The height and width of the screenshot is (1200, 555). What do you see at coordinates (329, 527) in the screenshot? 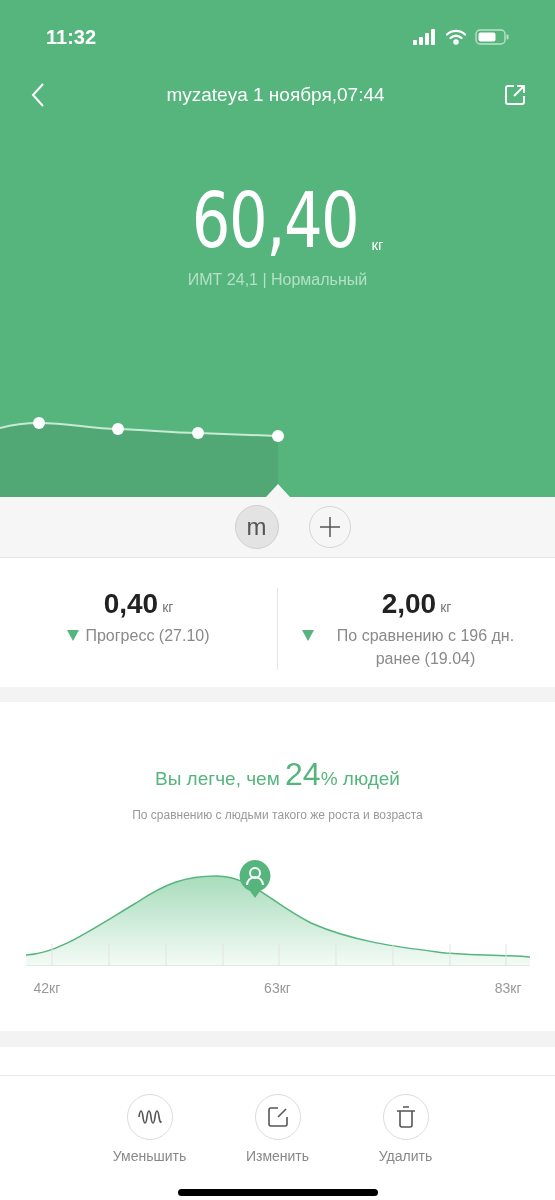
I see `plus-icon` at bounding box center [329, 527].